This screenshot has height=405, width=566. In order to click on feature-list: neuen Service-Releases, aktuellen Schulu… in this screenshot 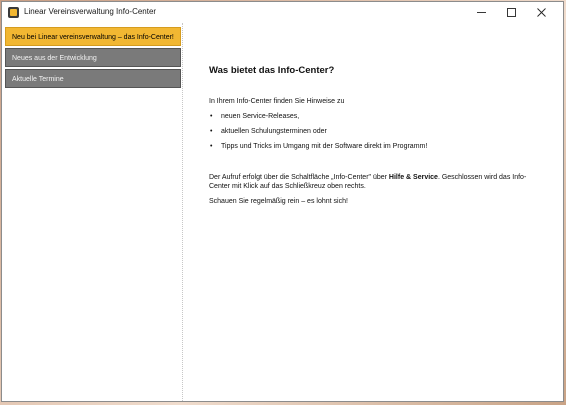, I will do `click(374, 131)`.